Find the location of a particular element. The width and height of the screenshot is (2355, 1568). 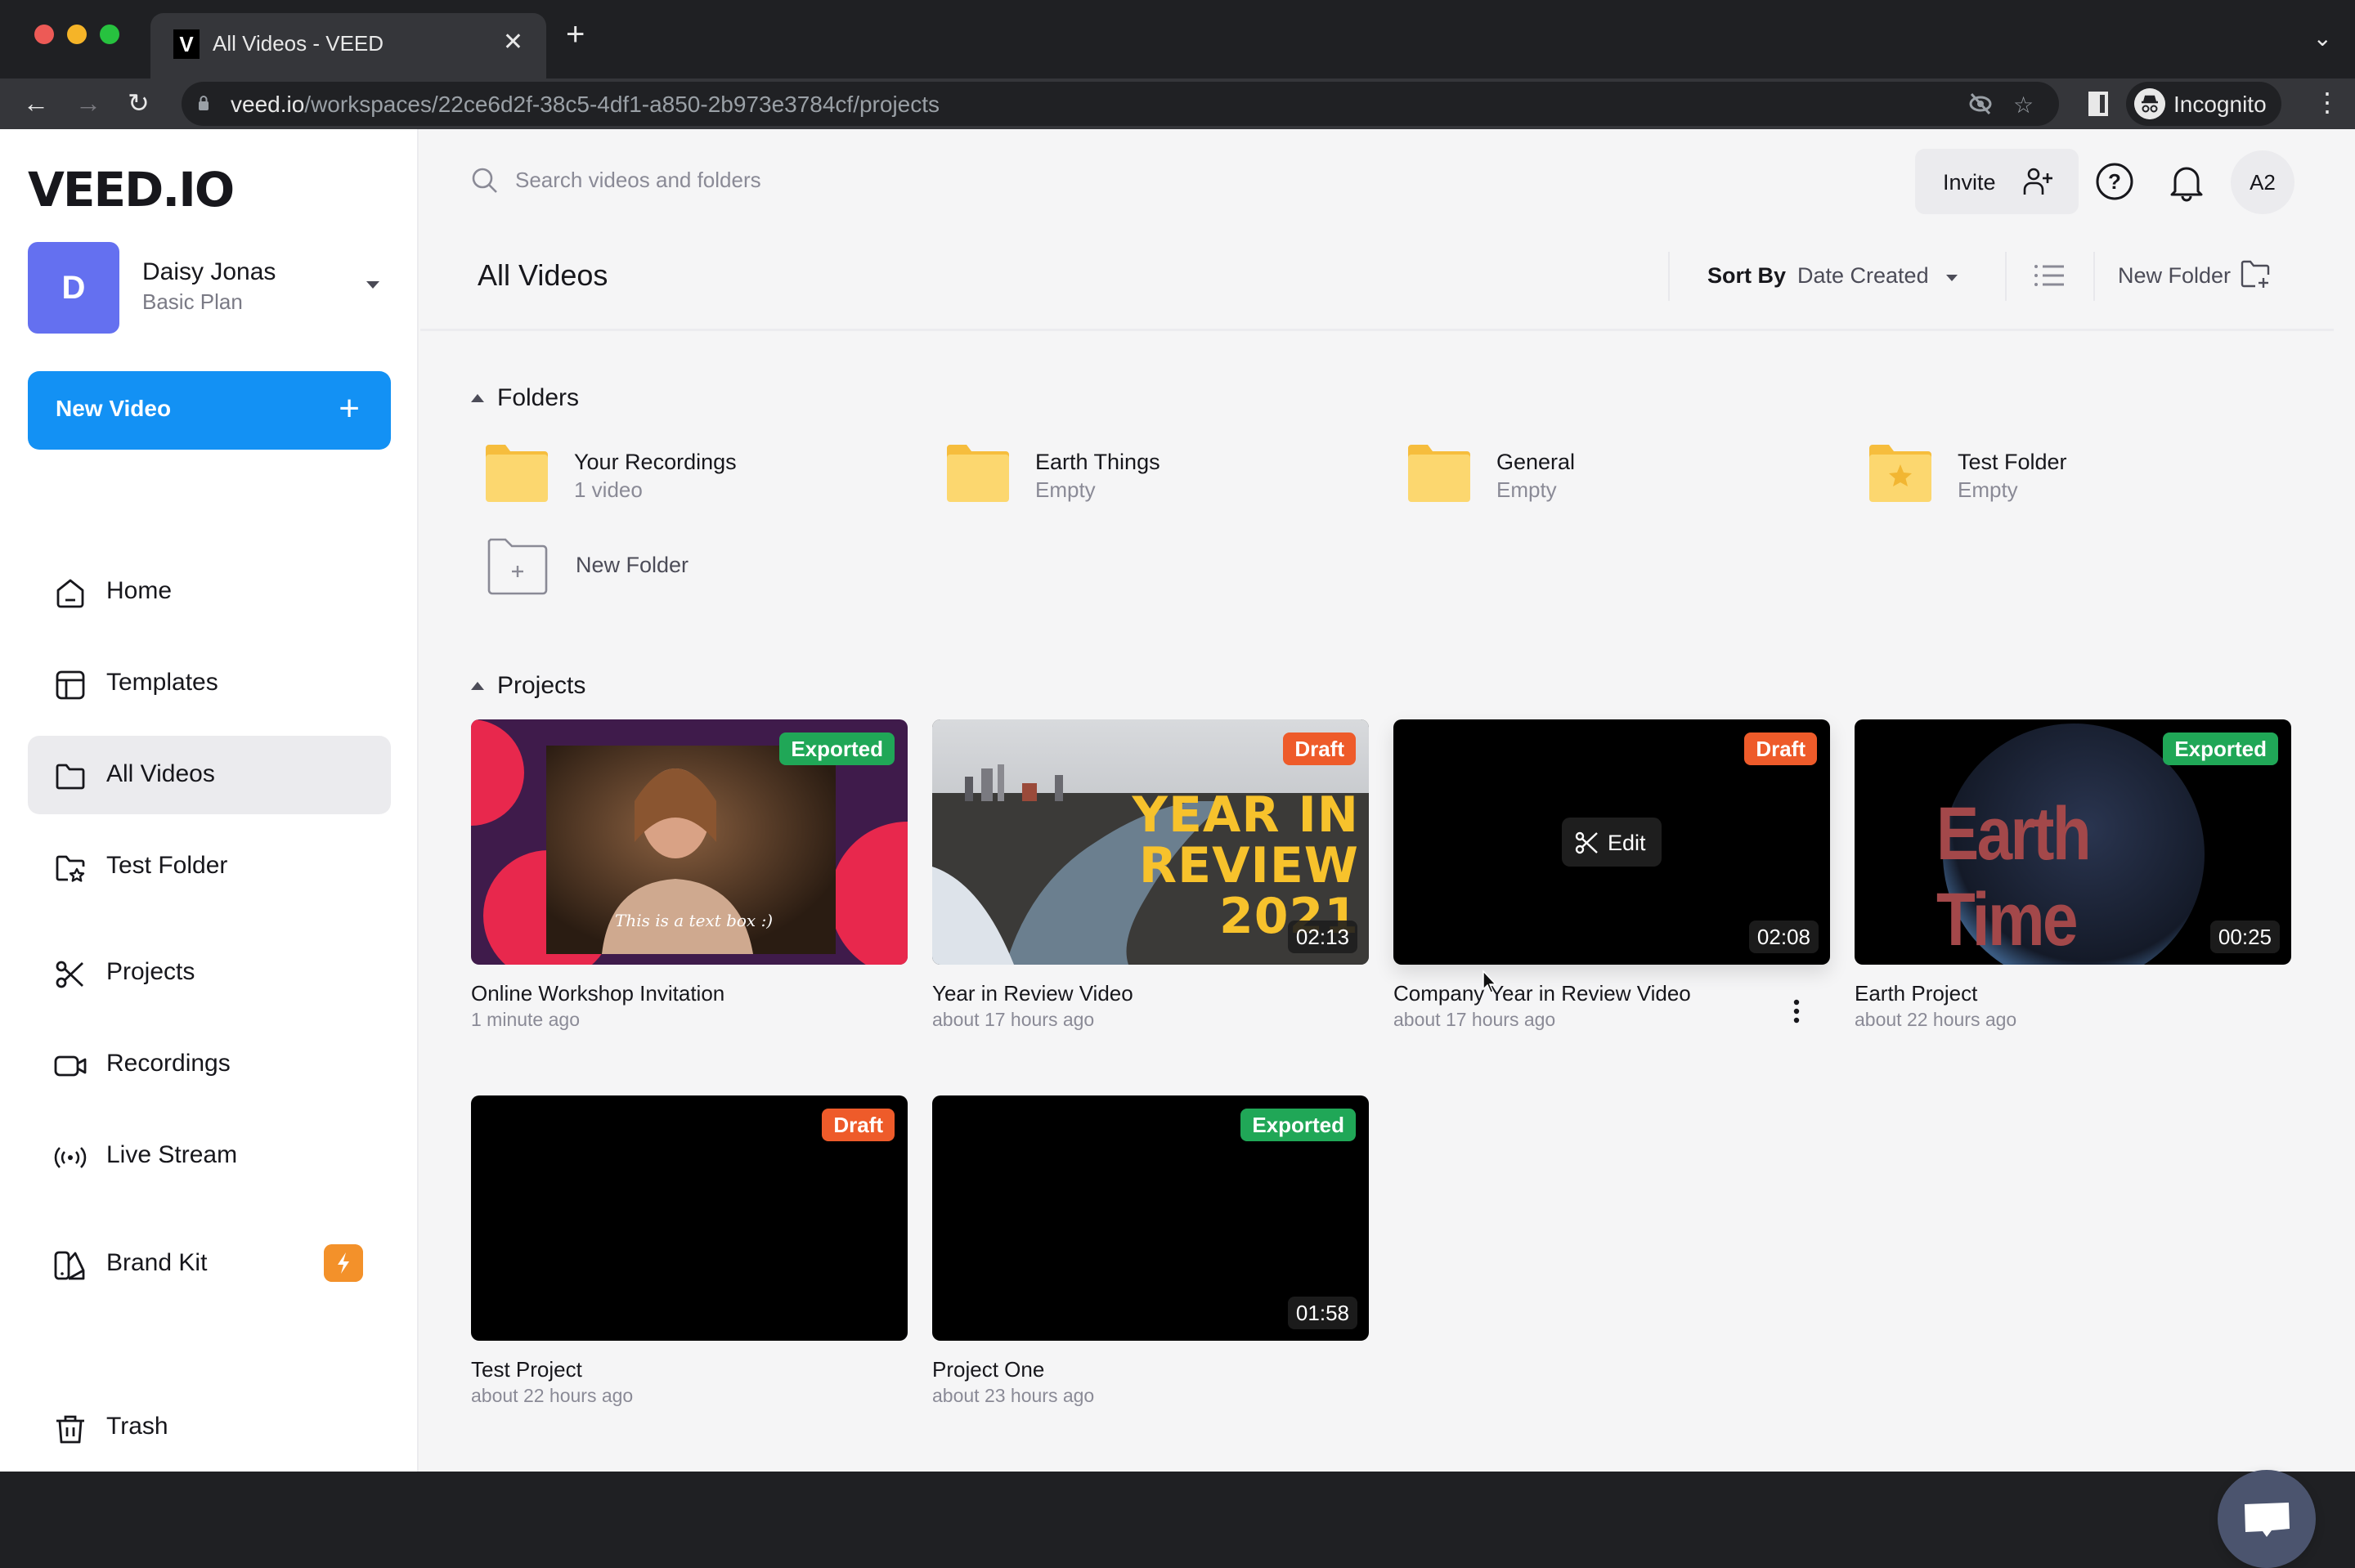

edit-button: Edit is located at coordinates (1612, 842).